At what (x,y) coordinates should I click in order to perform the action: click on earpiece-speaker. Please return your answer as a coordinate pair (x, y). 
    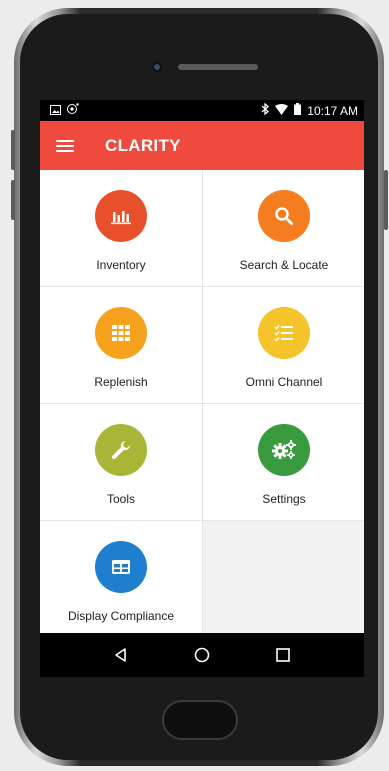
    Looking at the image, I should click on (218, 67).